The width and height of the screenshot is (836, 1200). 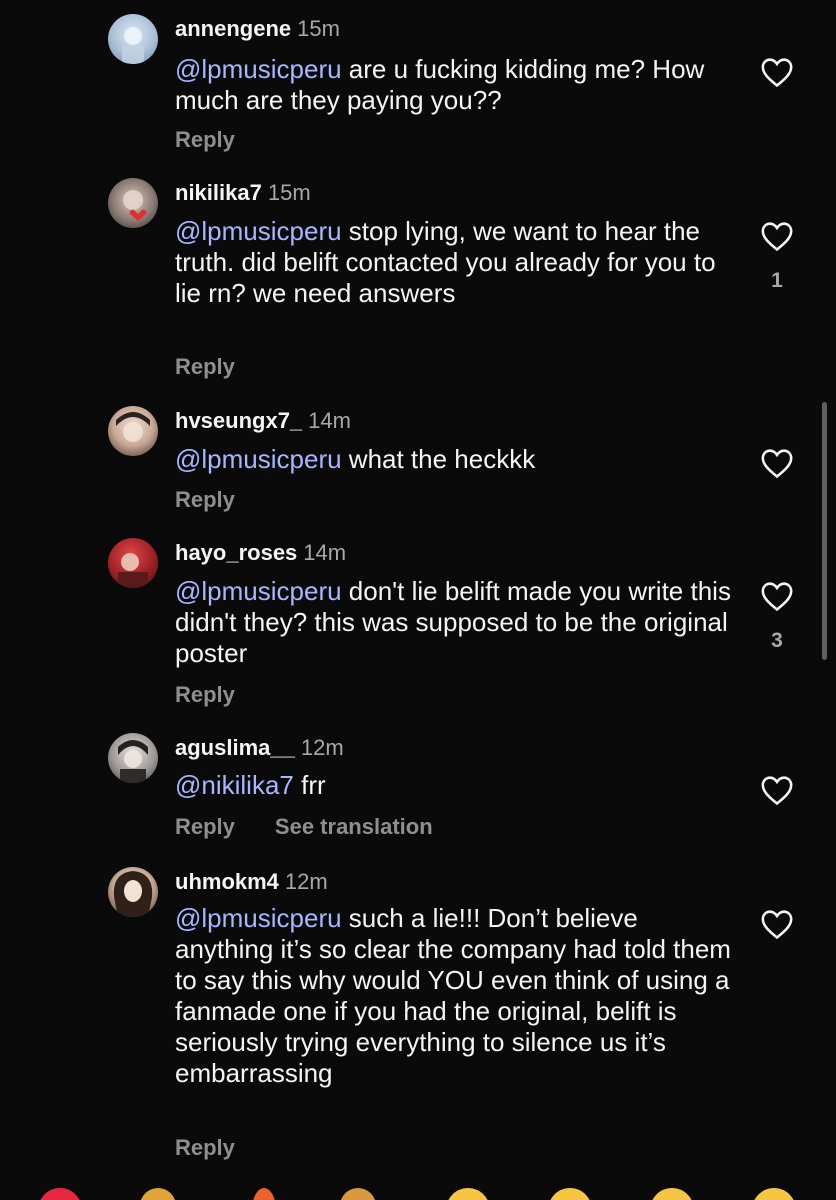 I want to click on comment-body: frr, so click(x=309, y=785).